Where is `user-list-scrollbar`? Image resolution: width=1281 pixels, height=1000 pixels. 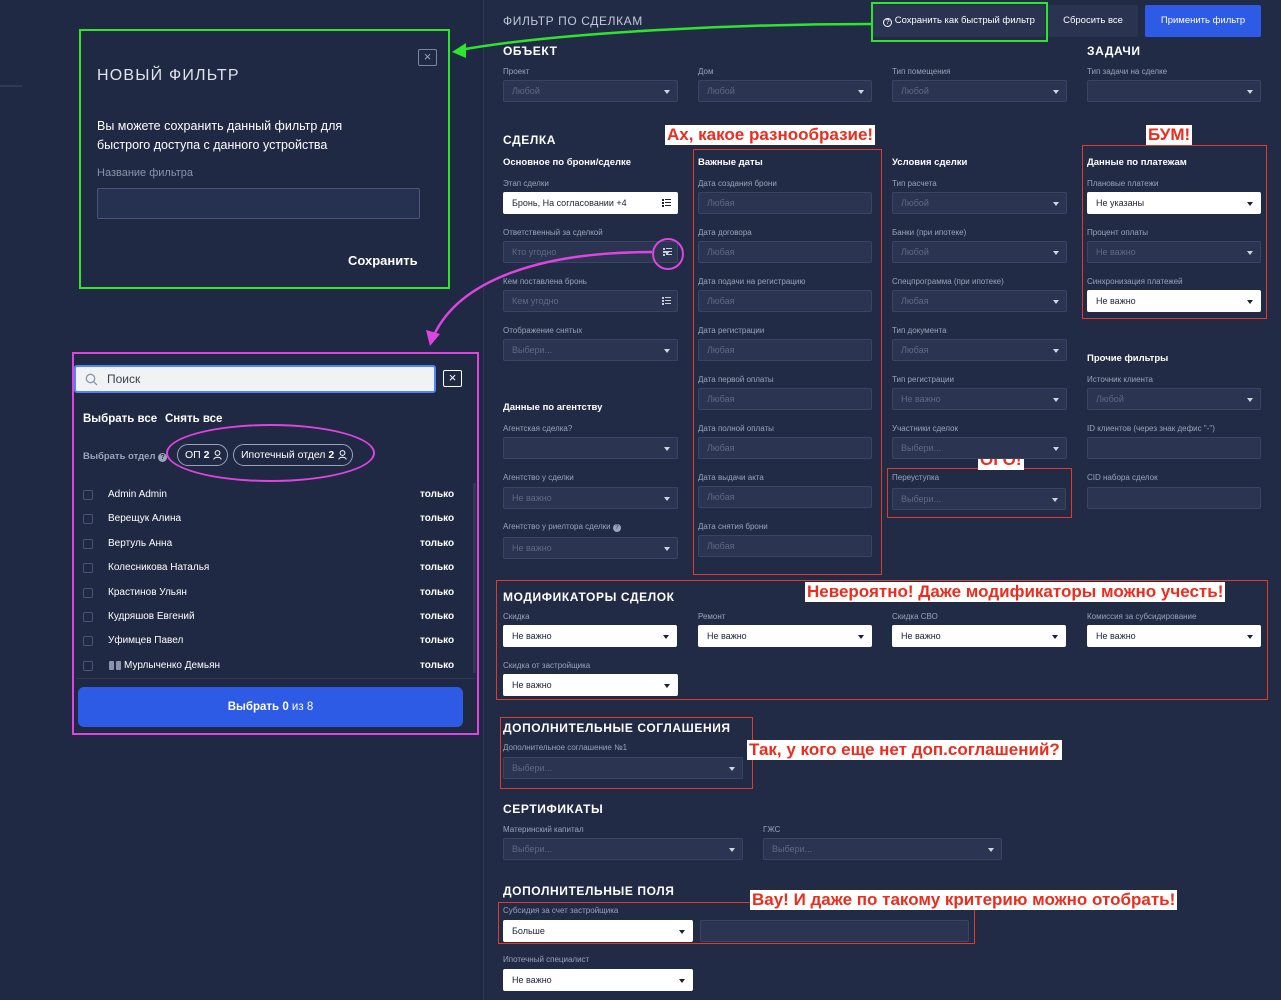
user-list-scrollbar is located at coordinates (474, 578).